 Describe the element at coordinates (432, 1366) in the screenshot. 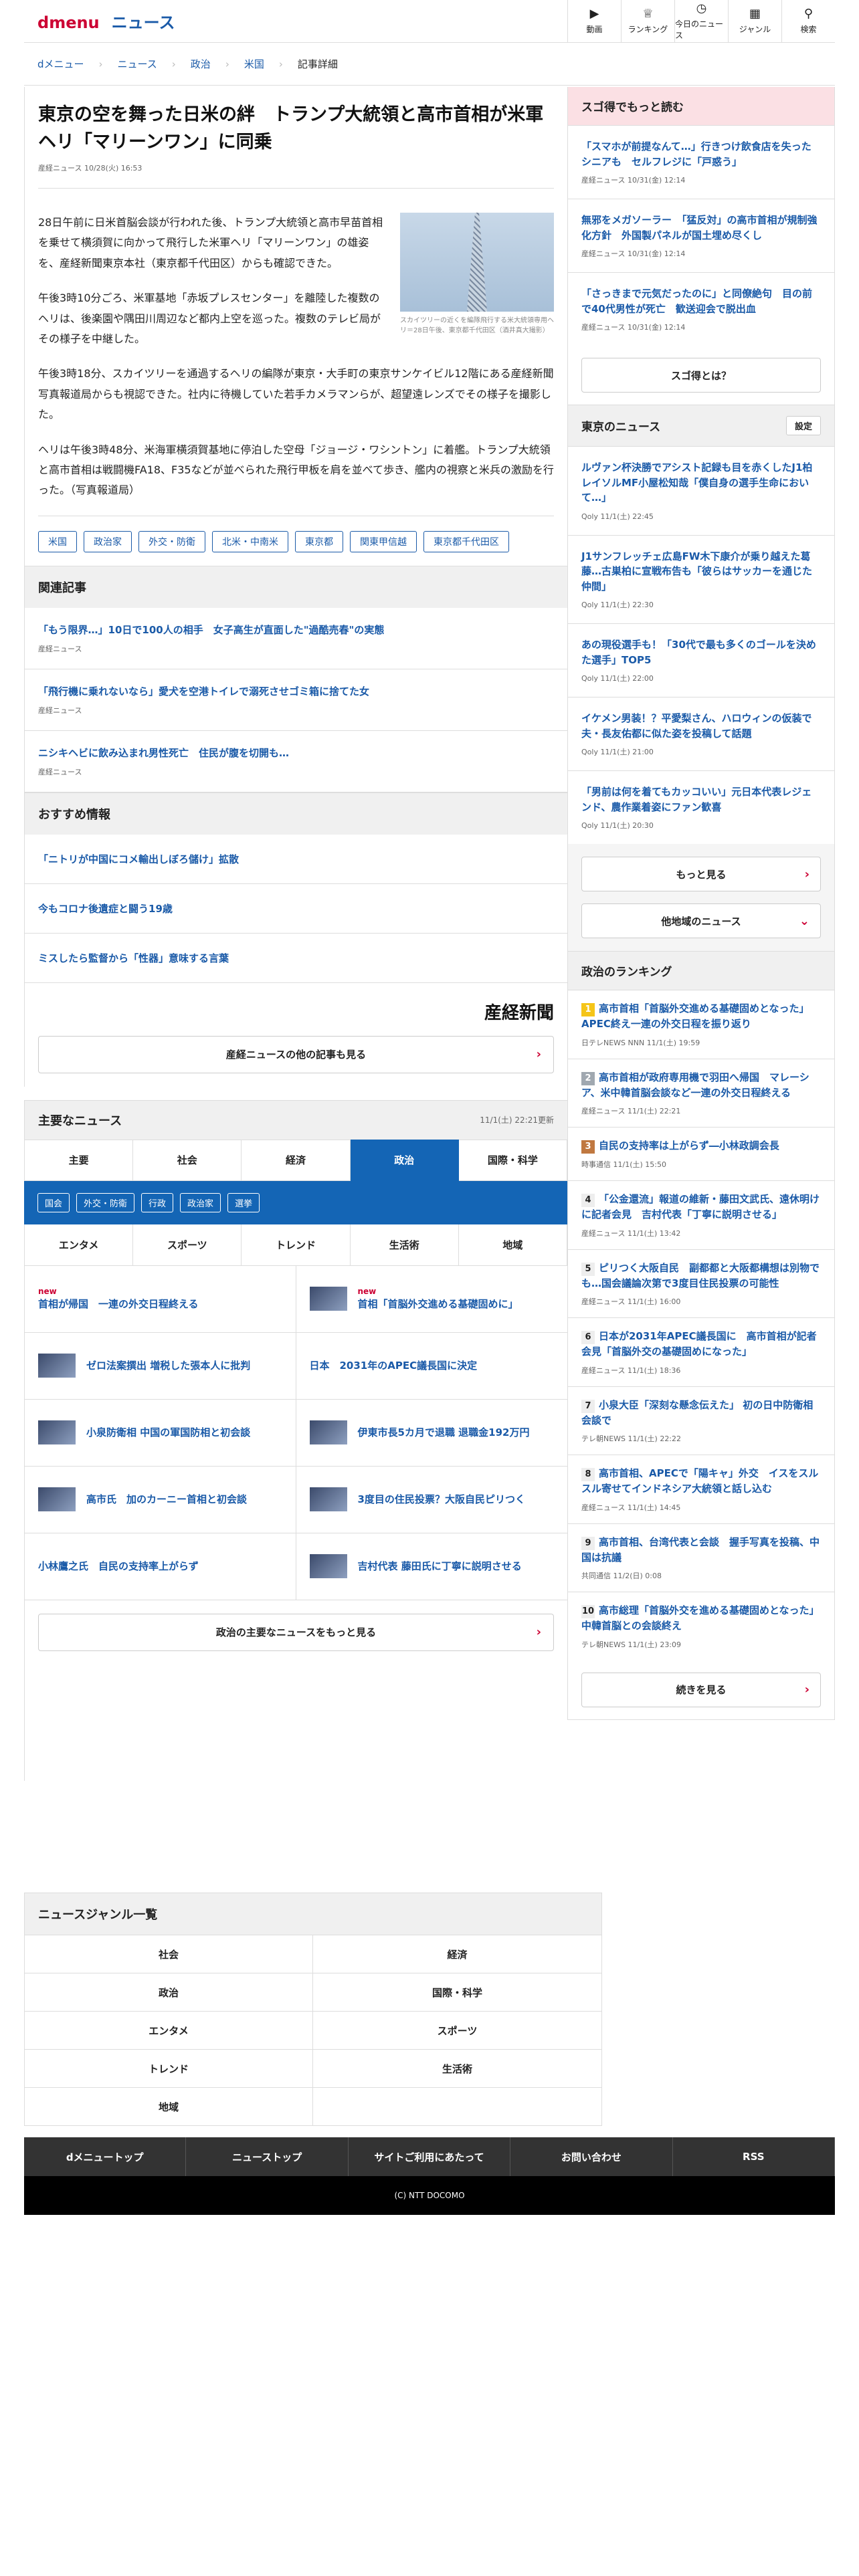

I see `news-item: 日本 2031年のAPEC議長国に決定` at that location.